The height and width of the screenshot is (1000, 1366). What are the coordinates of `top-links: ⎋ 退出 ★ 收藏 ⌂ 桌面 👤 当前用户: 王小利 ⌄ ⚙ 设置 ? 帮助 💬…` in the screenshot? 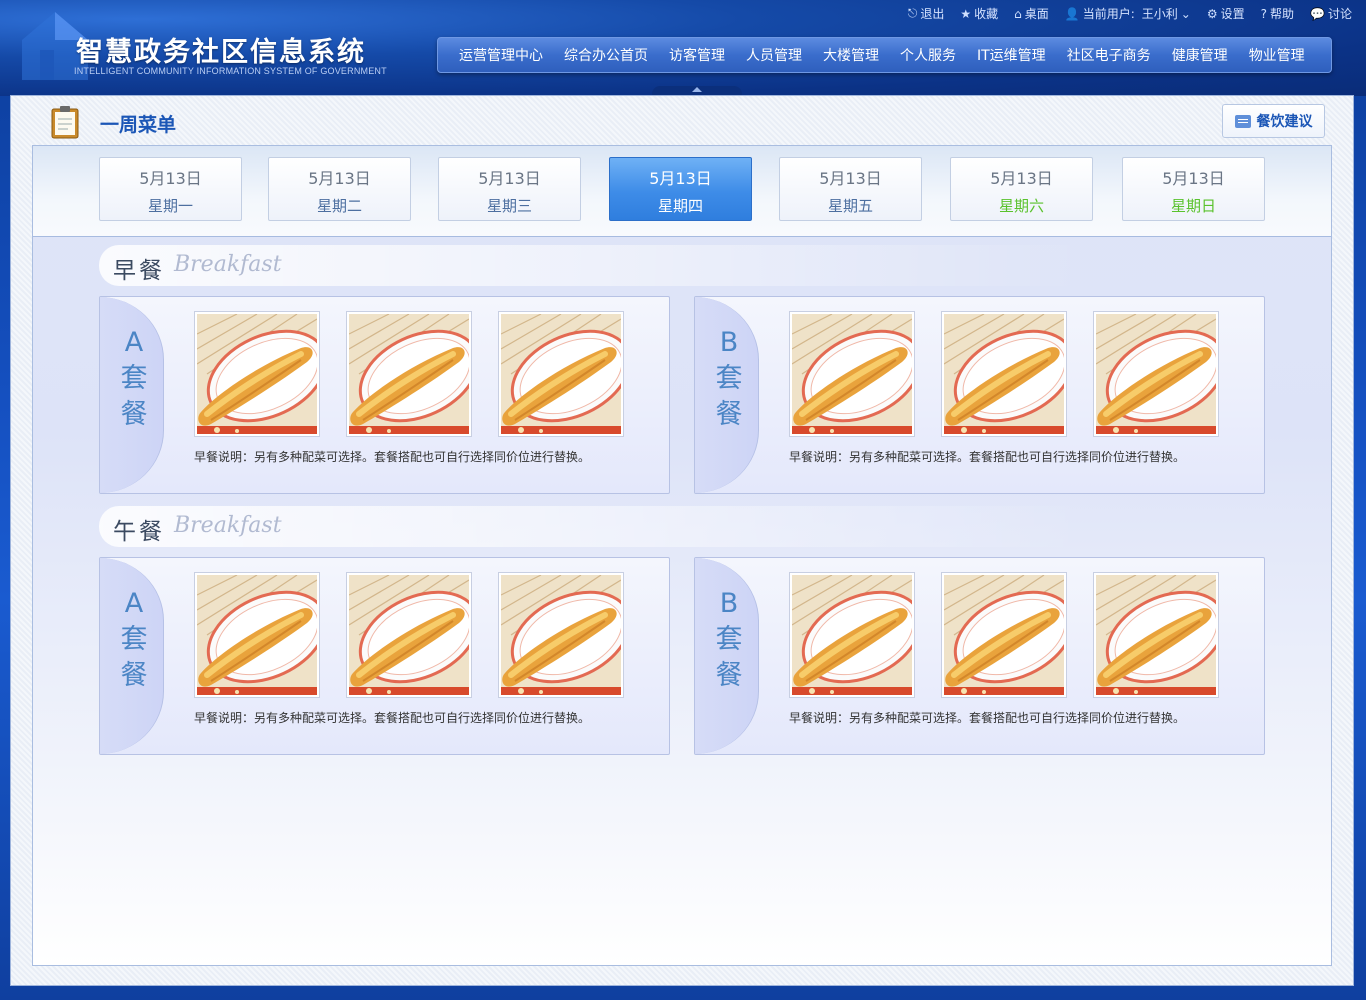 It's located at (1130, 13).